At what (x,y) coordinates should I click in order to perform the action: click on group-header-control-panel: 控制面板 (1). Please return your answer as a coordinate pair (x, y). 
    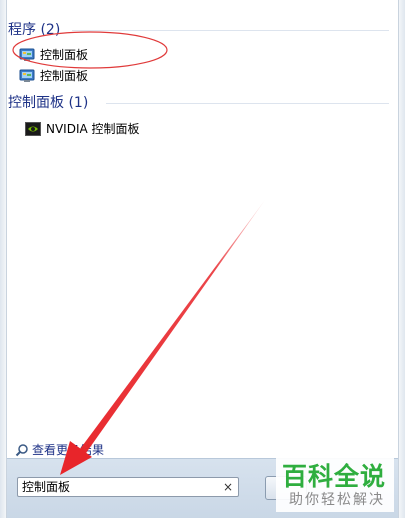
    Looking at the image, I should click on (48, 103).